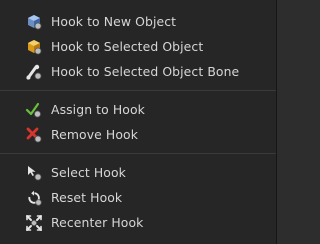 This screenshot has height=244, width=320. Describe the element at coordinates (34, 198) in the screenshot. I see `reset-hook-icon` at that location.